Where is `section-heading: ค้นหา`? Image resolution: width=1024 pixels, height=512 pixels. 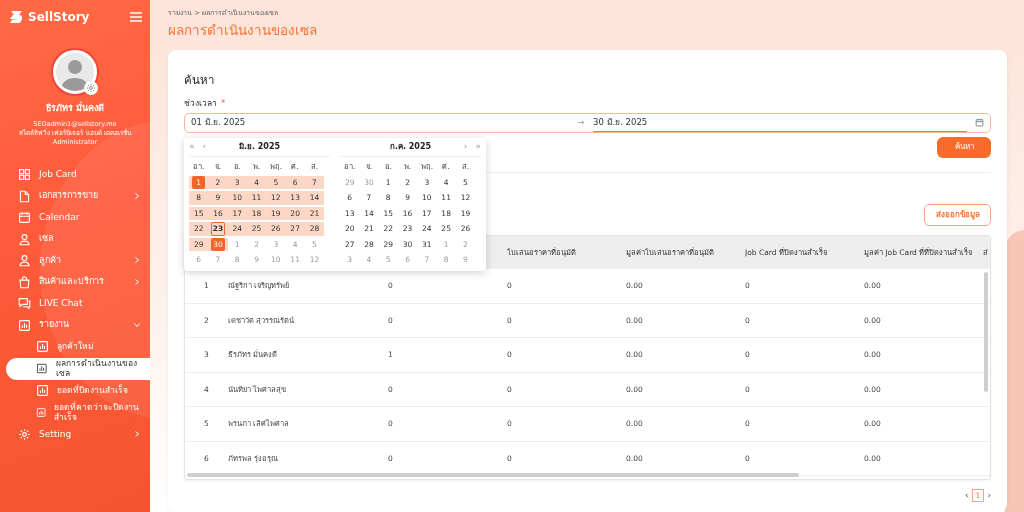 section-heading: ค้นหา is located at coordinates (199, 80).